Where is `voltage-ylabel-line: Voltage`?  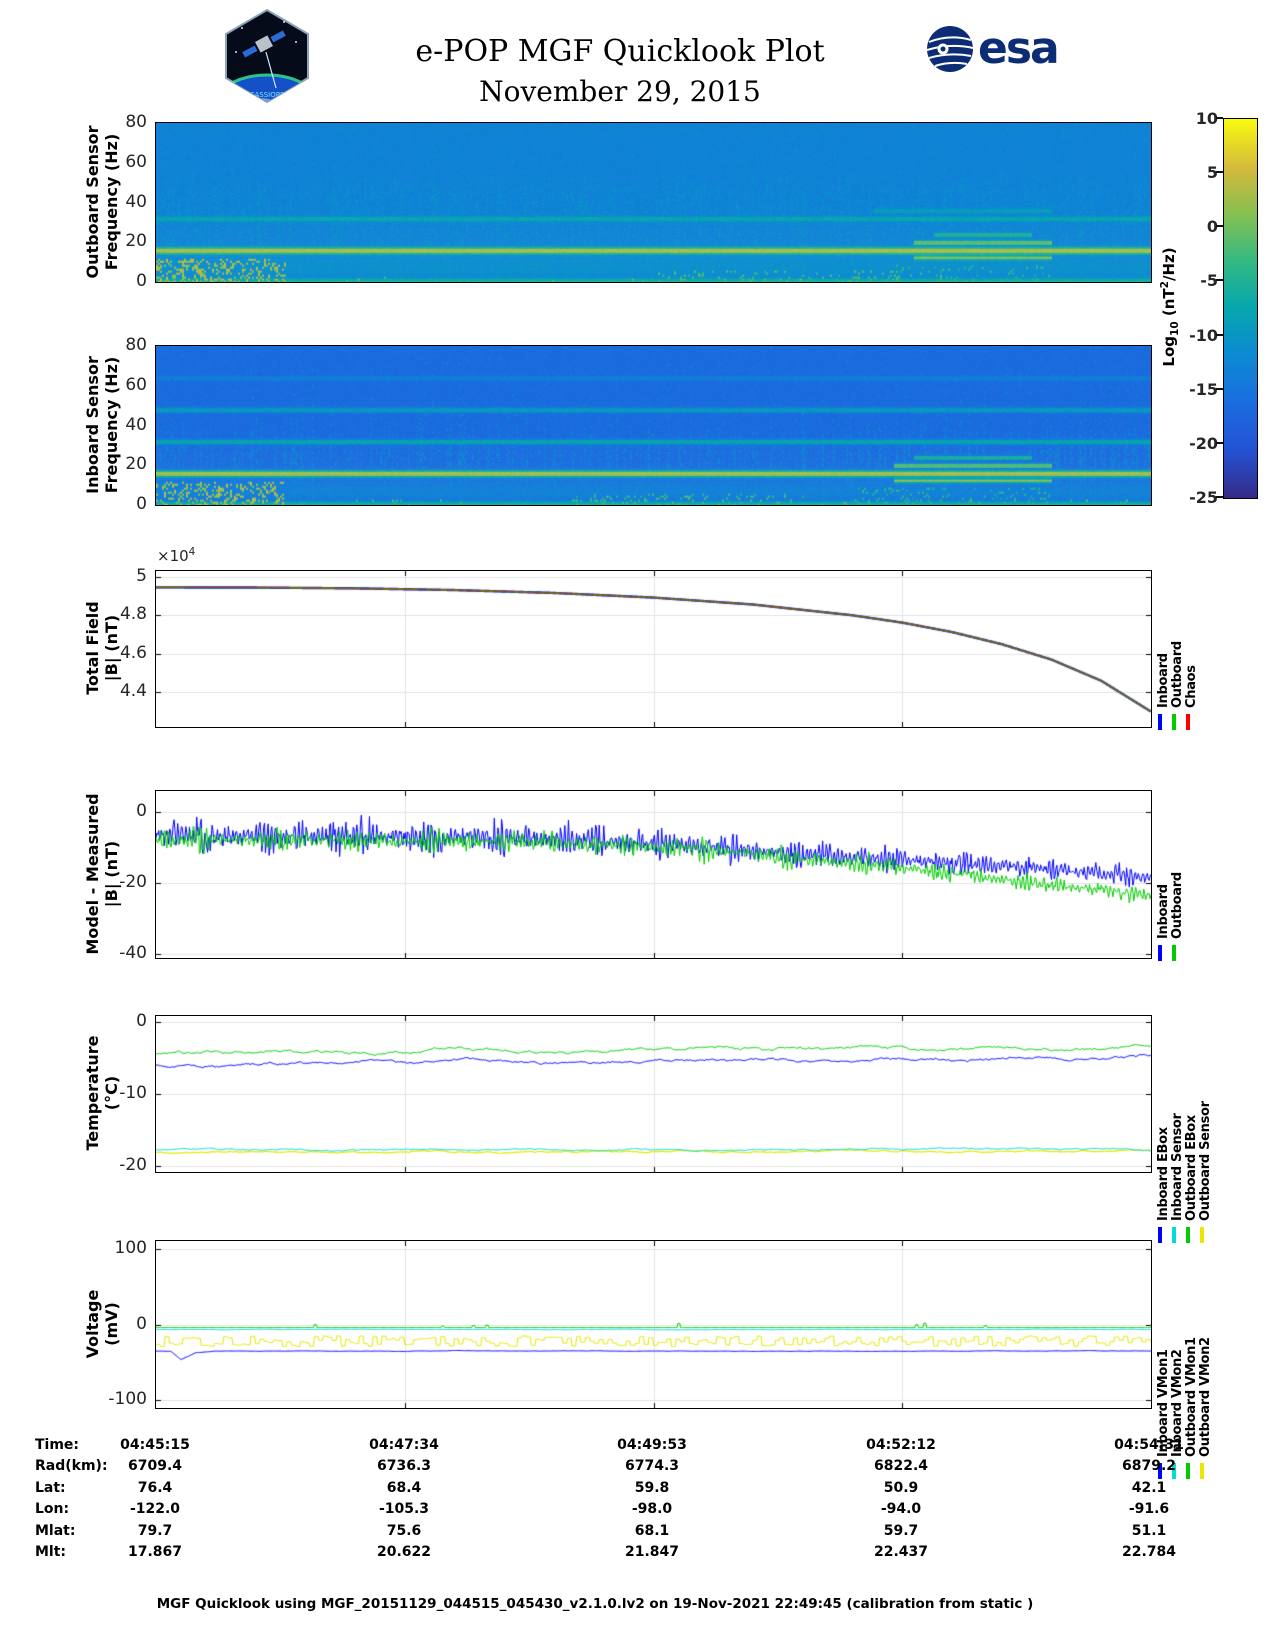
voltage-ylabel-line: Voltage is located at coordinates (92, 1323).